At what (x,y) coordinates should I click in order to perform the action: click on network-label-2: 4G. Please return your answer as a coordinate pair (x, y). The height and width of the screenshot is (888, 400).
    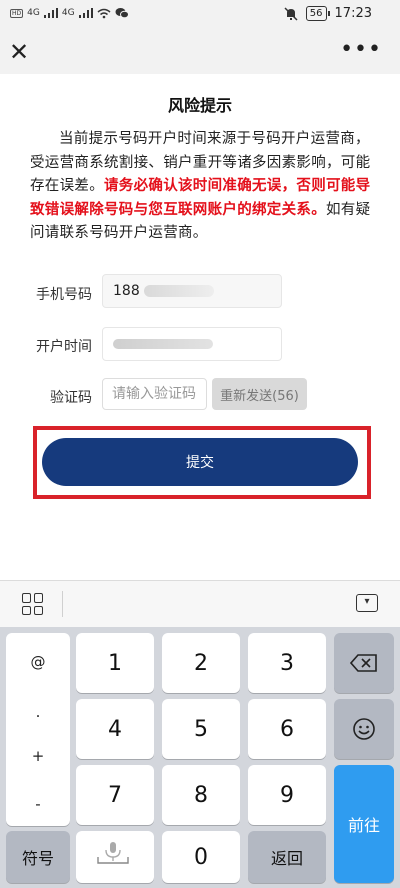
    Looking at the image, I should click on (68, 13).